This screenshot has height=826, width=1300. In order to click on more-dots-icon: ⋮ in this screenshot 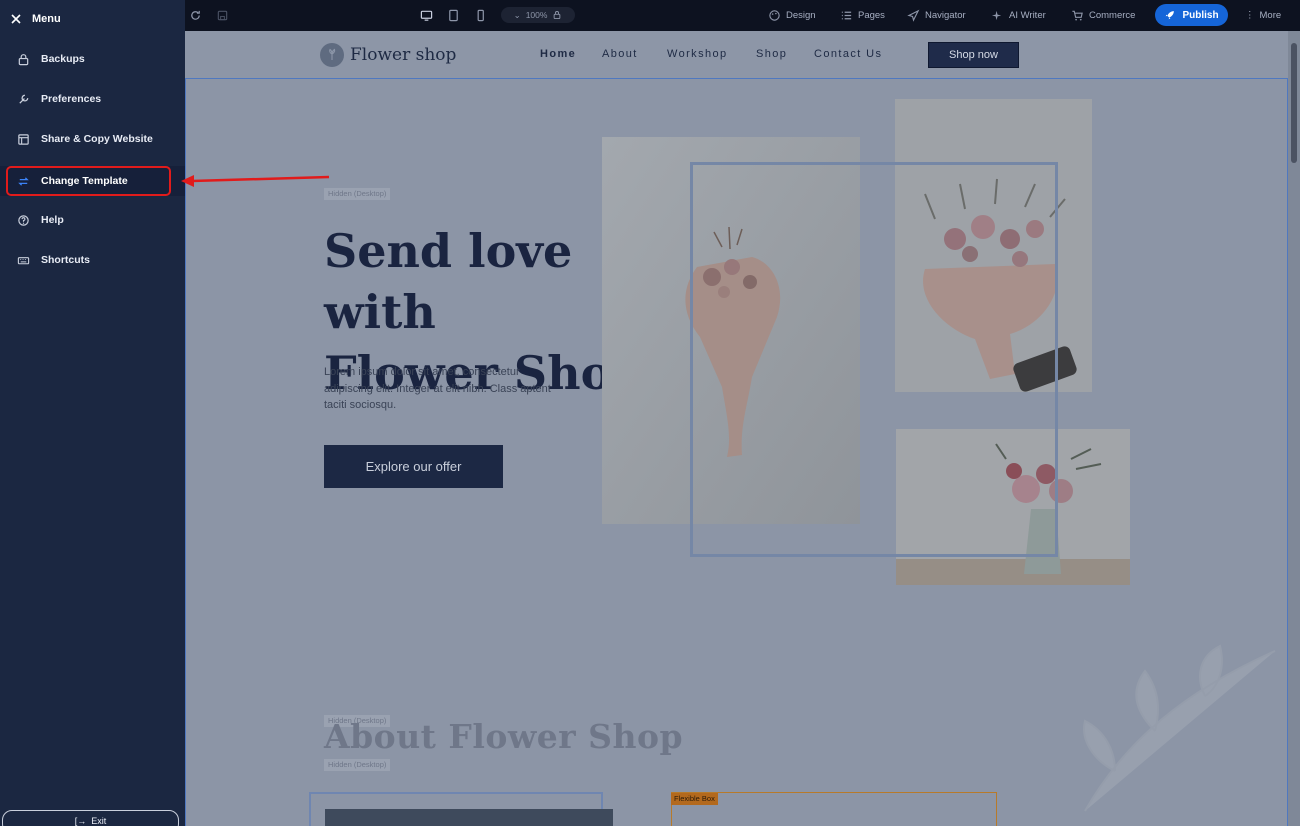, I will do `click(1250, 15)`.